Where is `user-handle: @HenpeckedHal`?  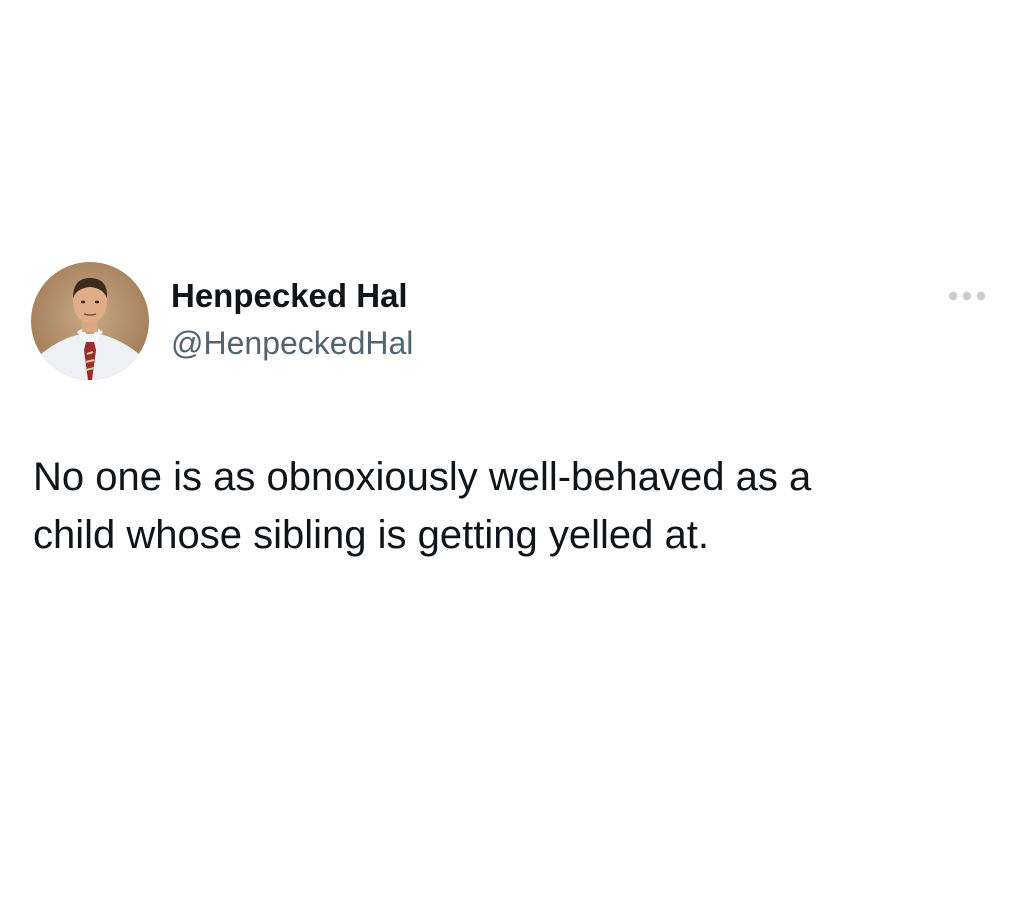
user-handle: @HenpeckedHal is located at coordinates (292, 343).